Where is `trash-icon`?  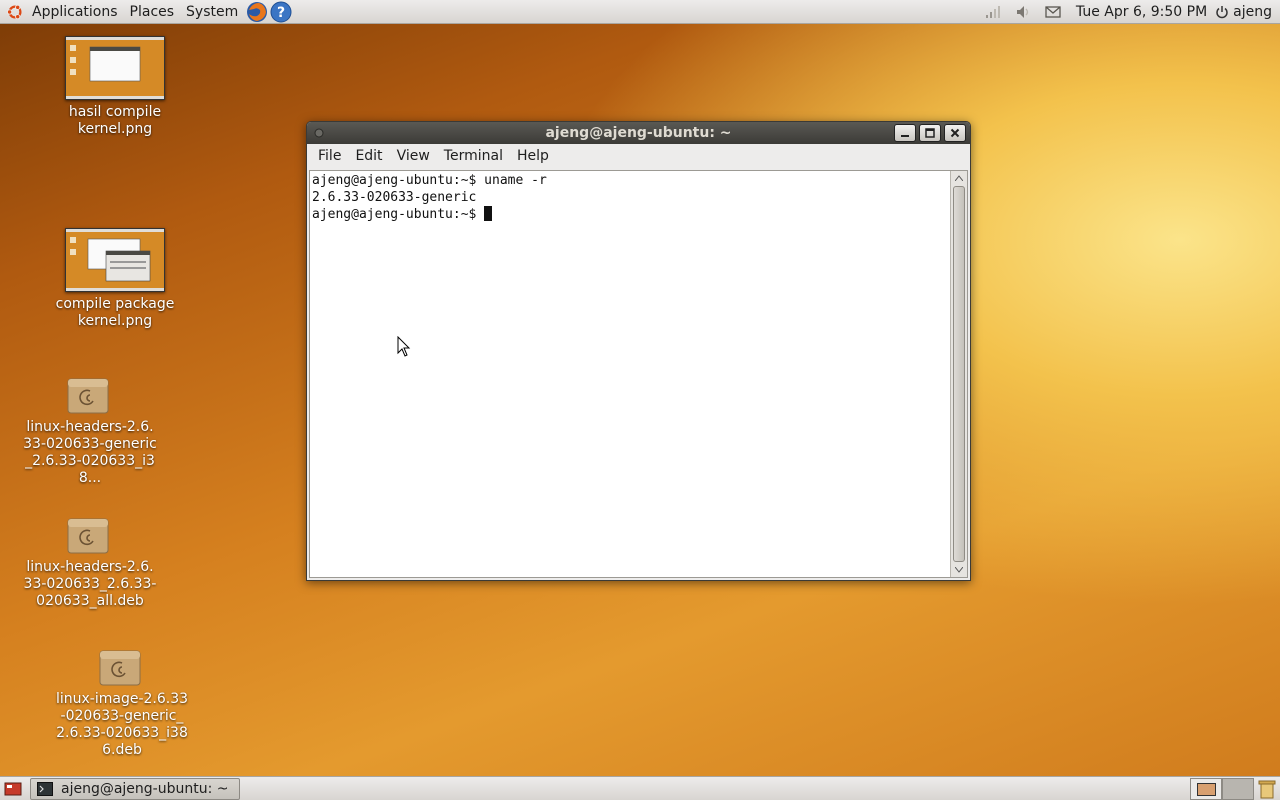
trash-icon is located at coordinates (1267, 789).